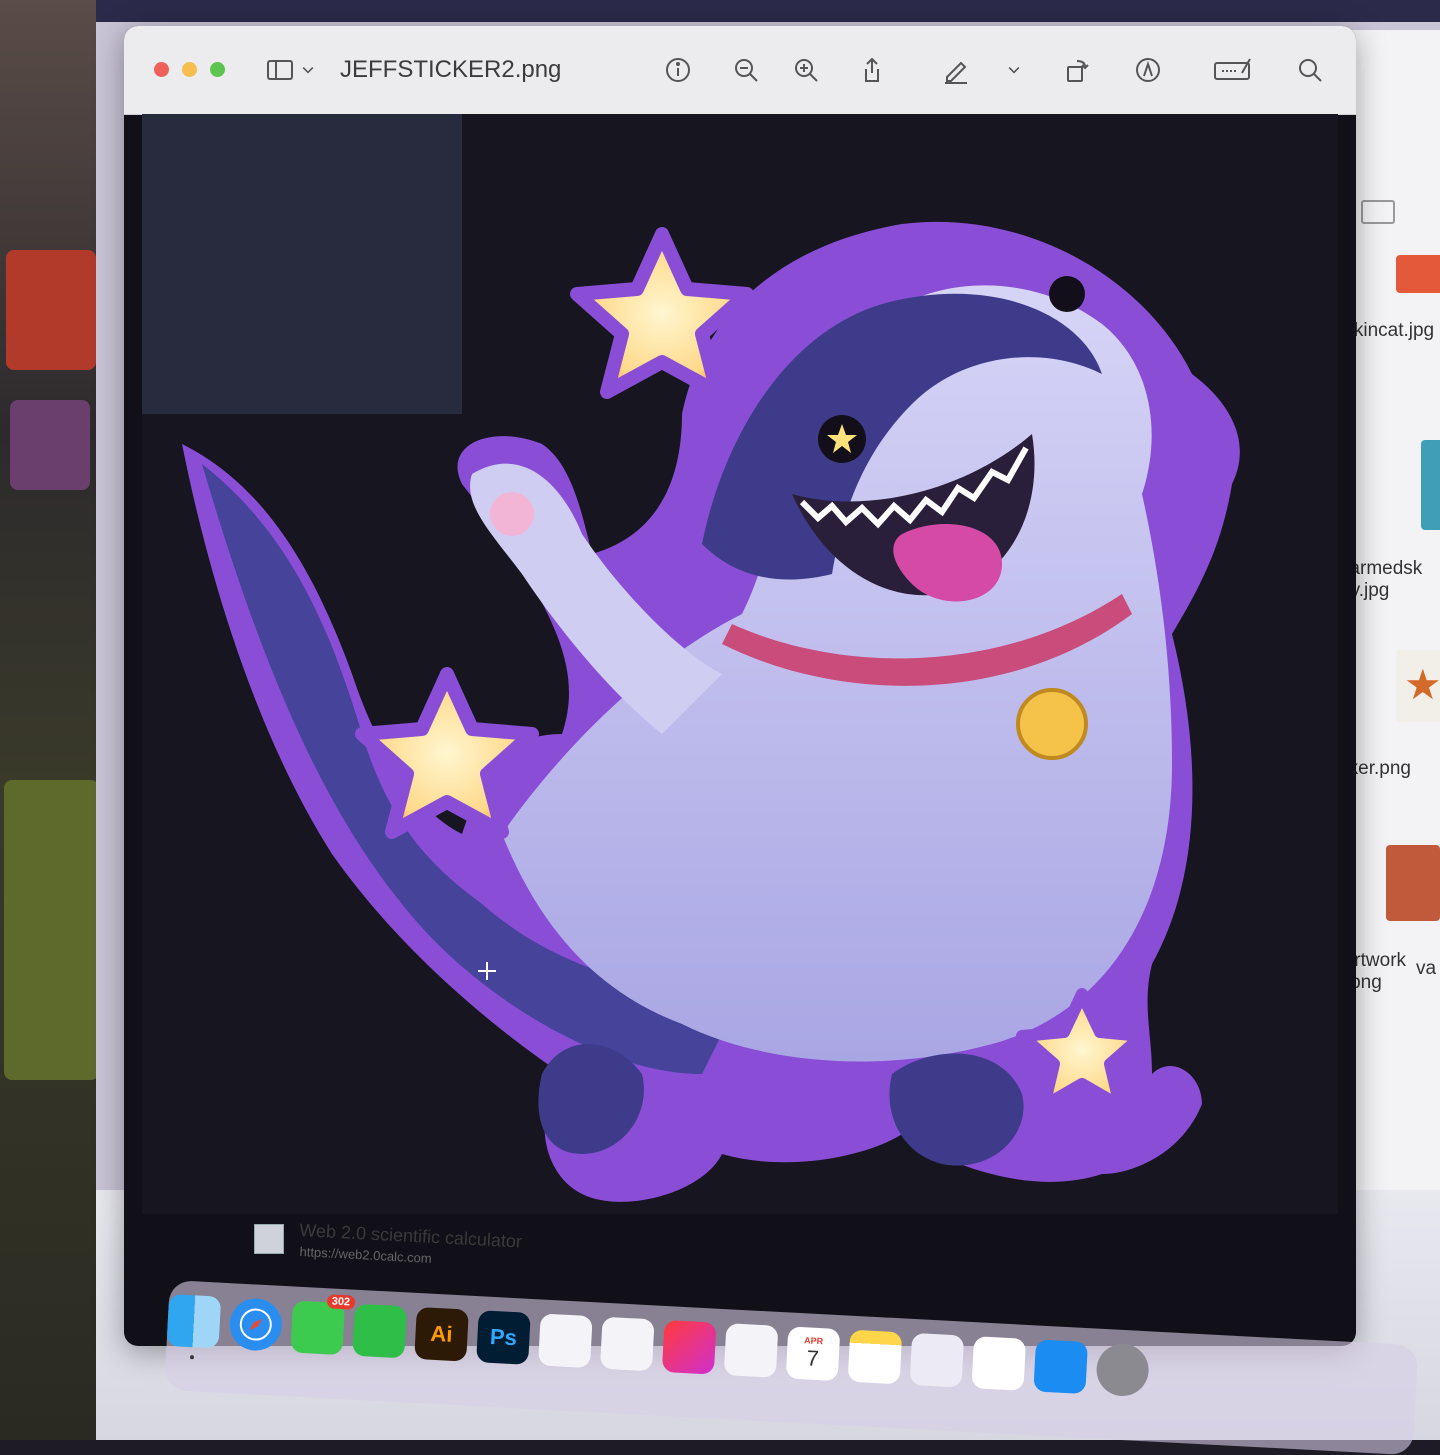  I want to click on calculator-icon, so click(269, 1239).